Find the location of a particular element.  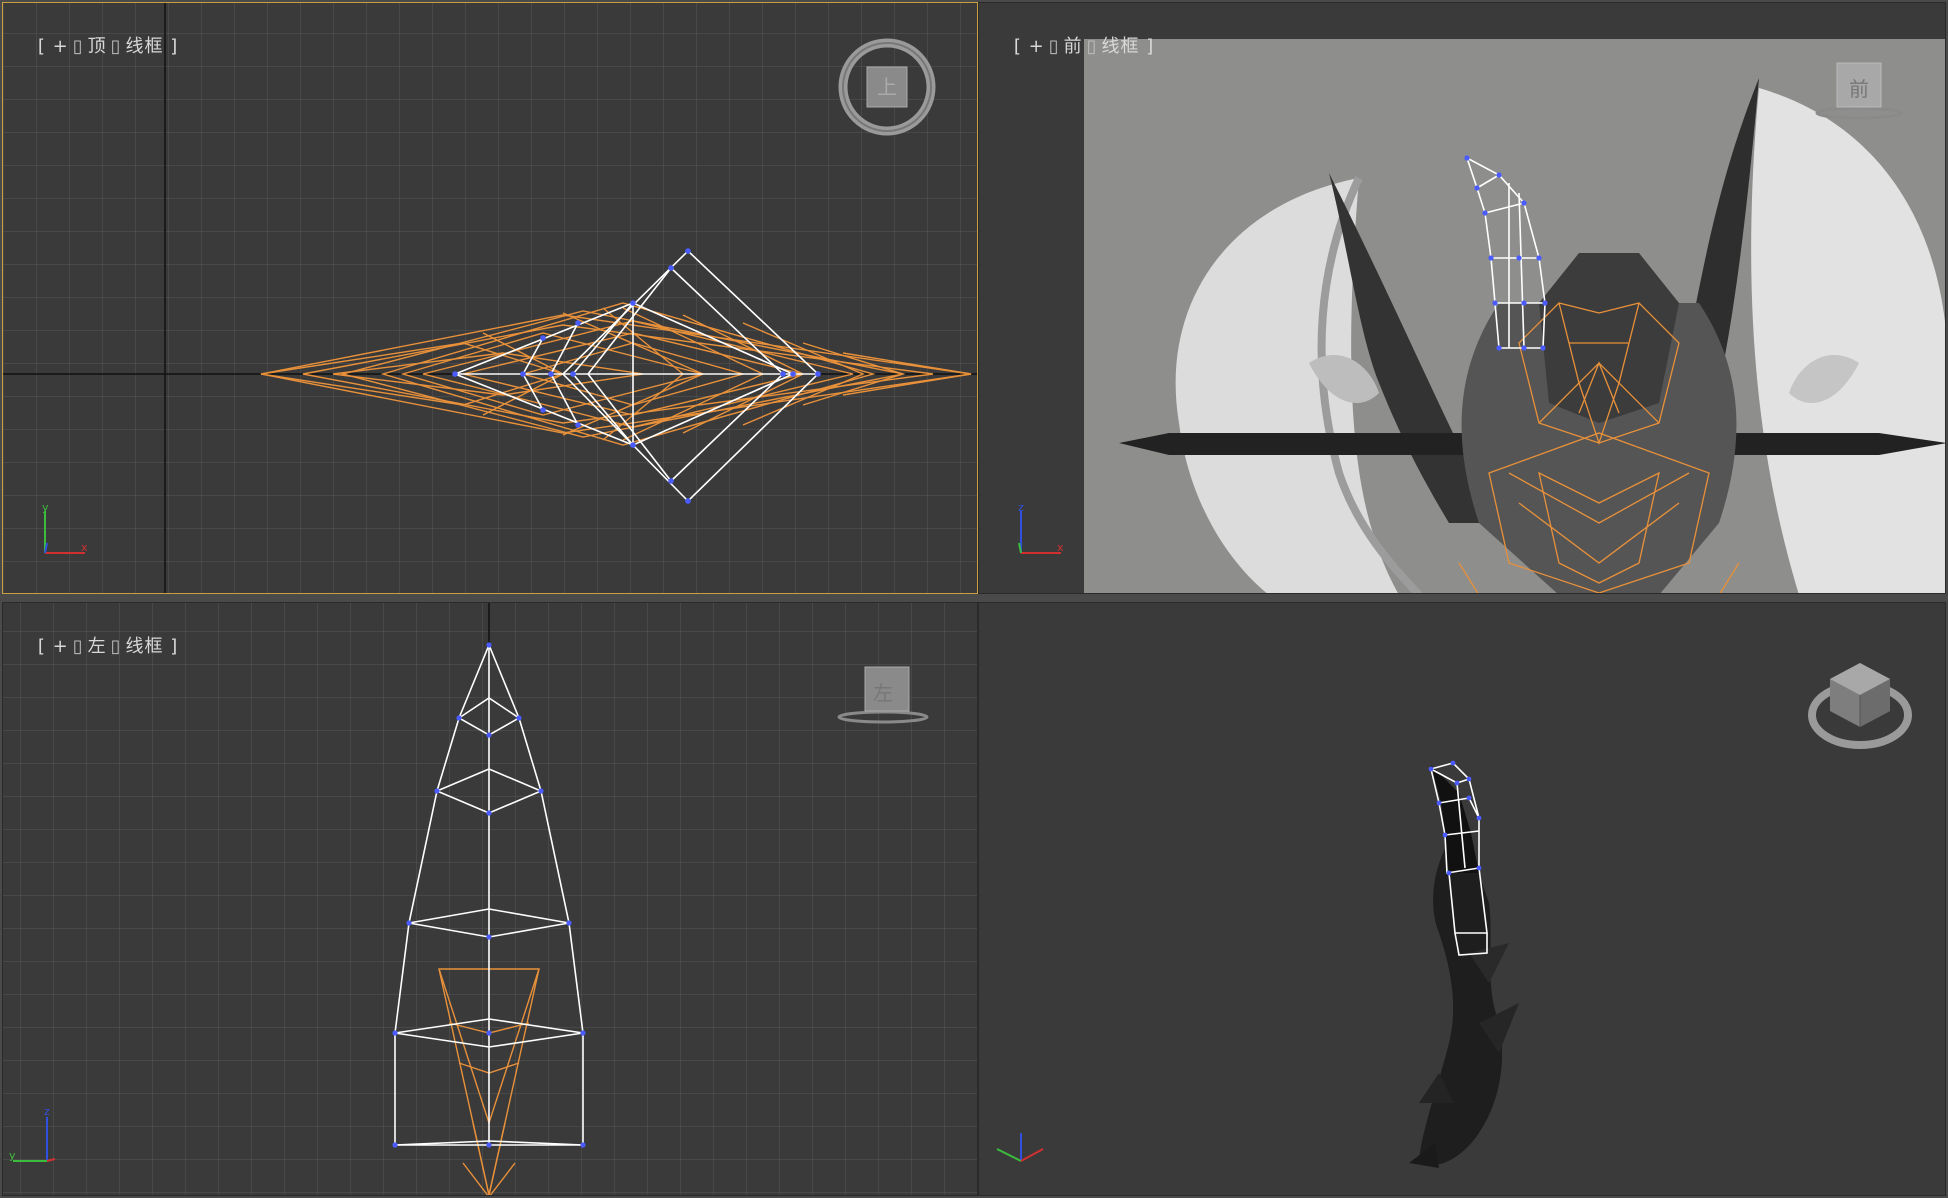

viewport-view-name: 前 is located at coordinates (1073, 46).